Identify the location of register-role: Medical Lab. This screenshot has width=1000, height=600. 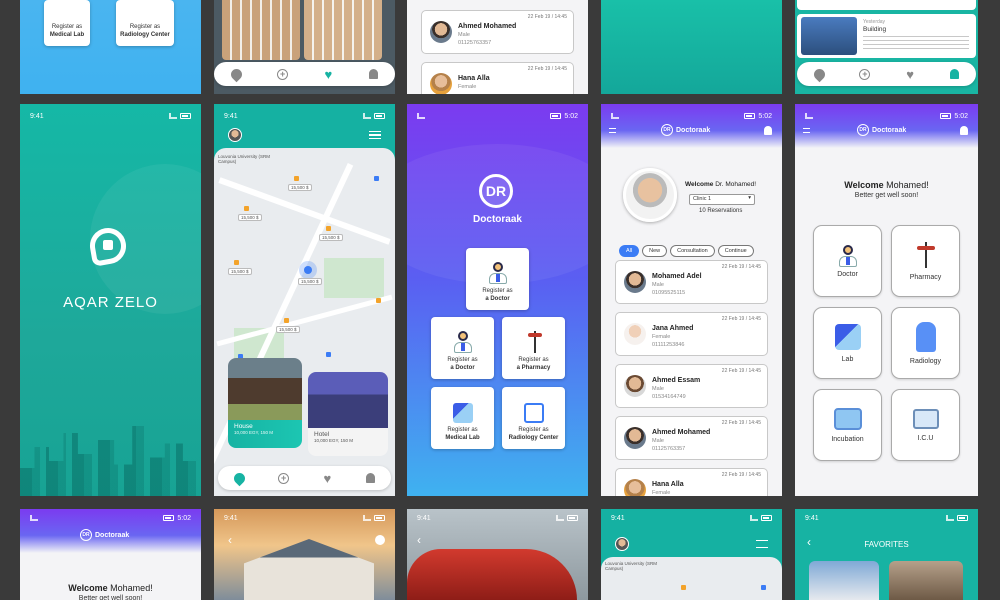
(462, 438).